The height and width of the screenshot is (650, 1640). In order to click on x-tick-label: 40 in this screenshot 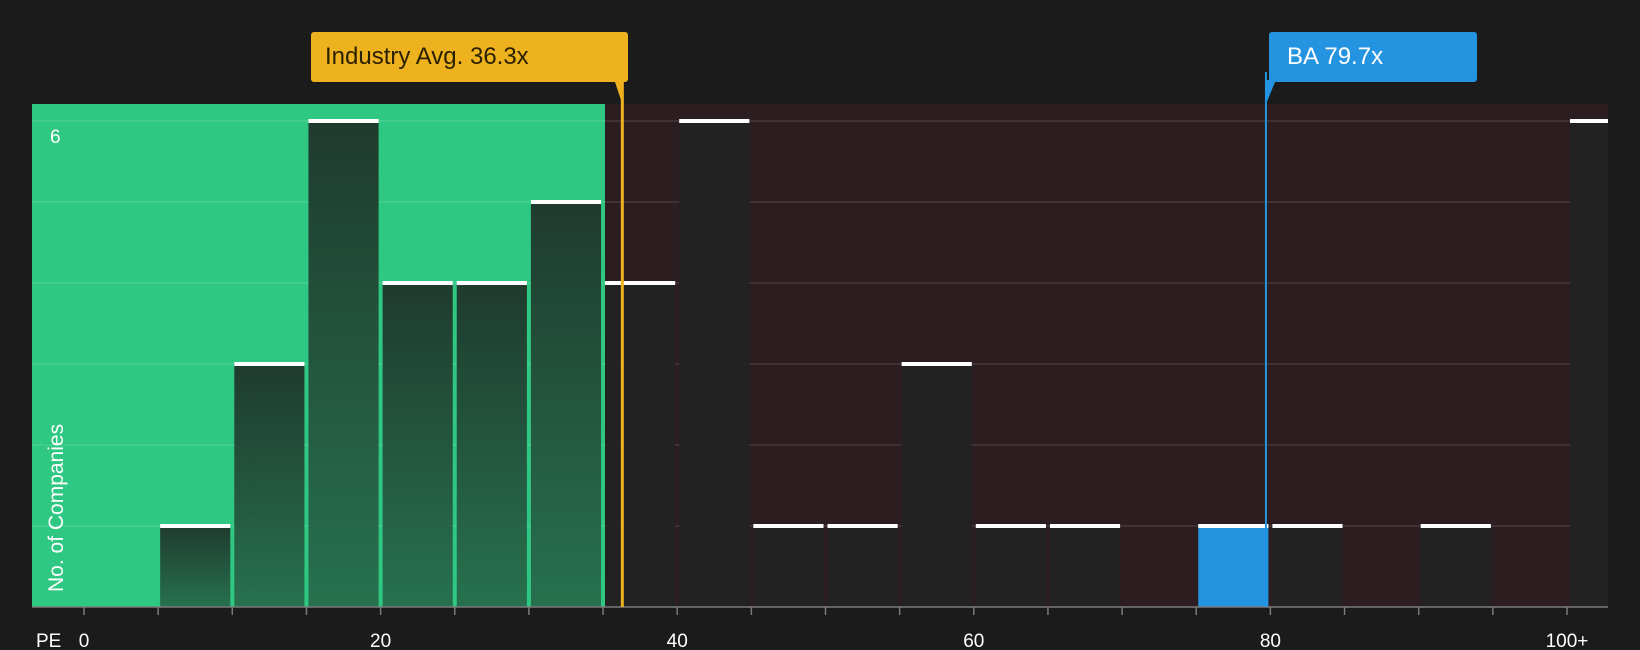, I will do `click(677, 640)`.